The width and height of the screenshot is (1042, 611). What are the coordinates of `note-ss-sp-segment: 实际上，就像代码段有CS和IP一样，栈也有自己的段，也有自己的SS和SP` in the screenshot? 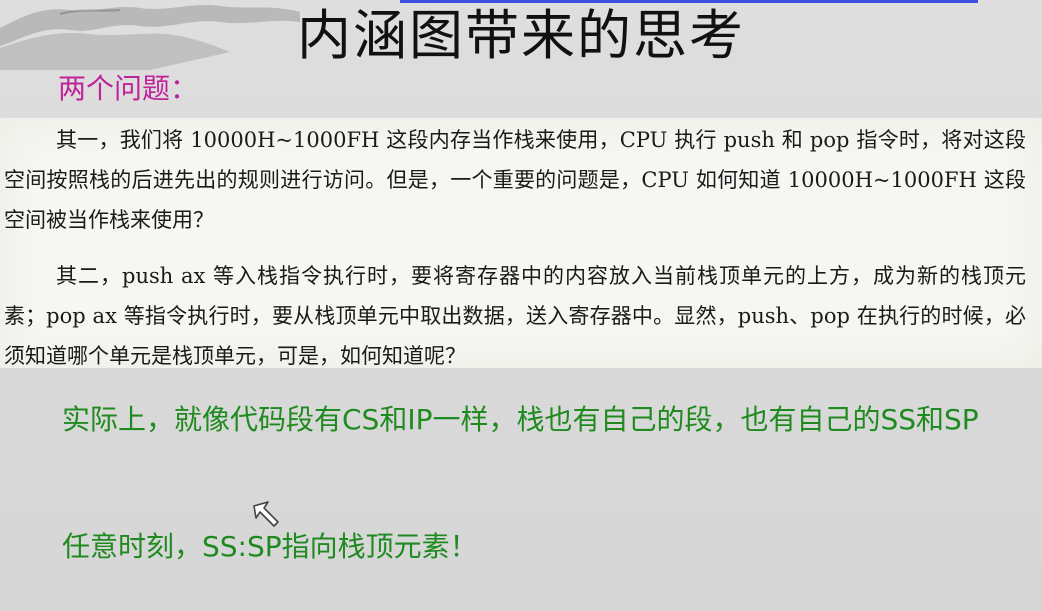 It's located at (520, 419).